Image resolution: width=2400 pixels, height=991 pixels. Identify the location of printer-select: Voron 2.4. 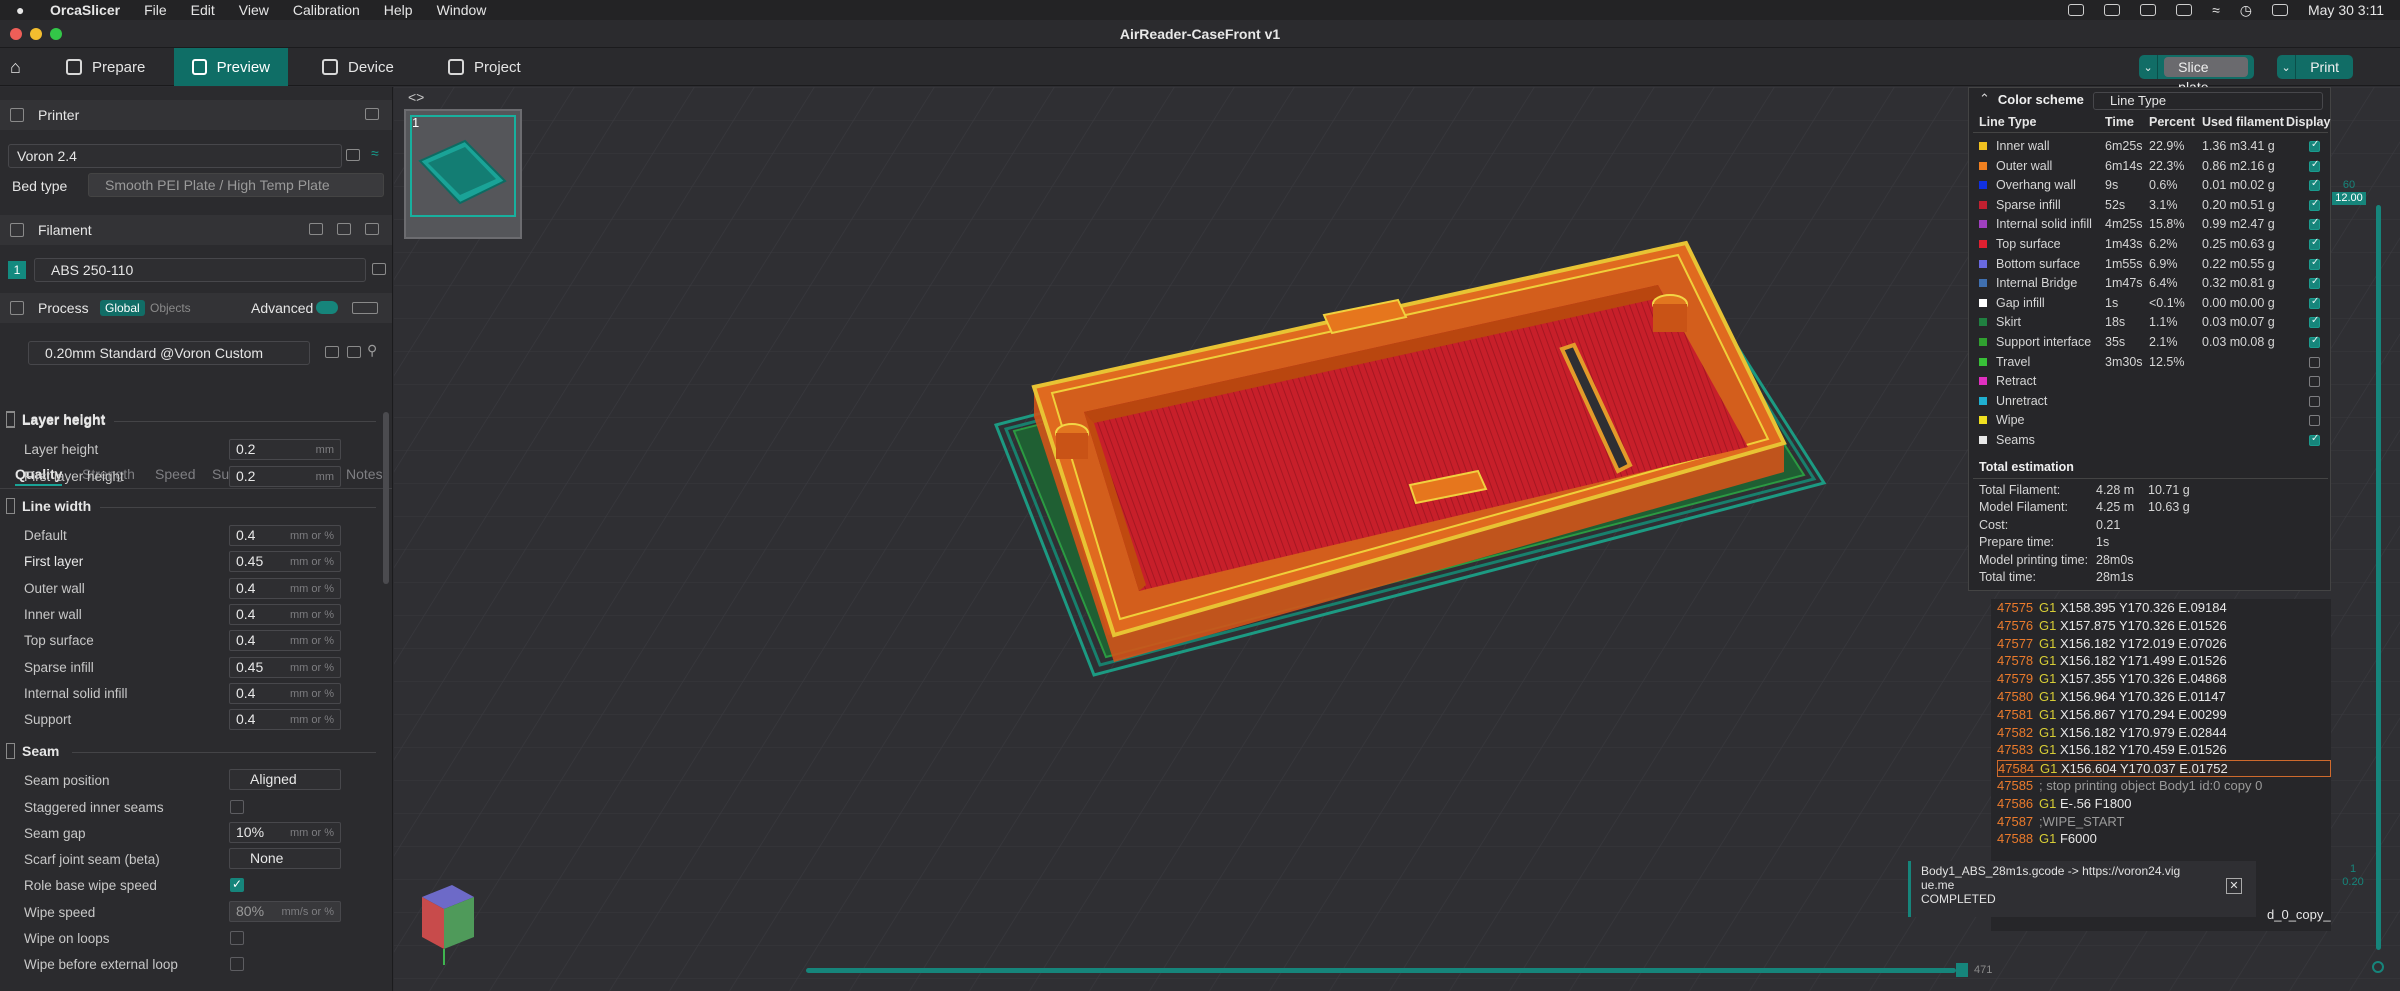
(175, 156).